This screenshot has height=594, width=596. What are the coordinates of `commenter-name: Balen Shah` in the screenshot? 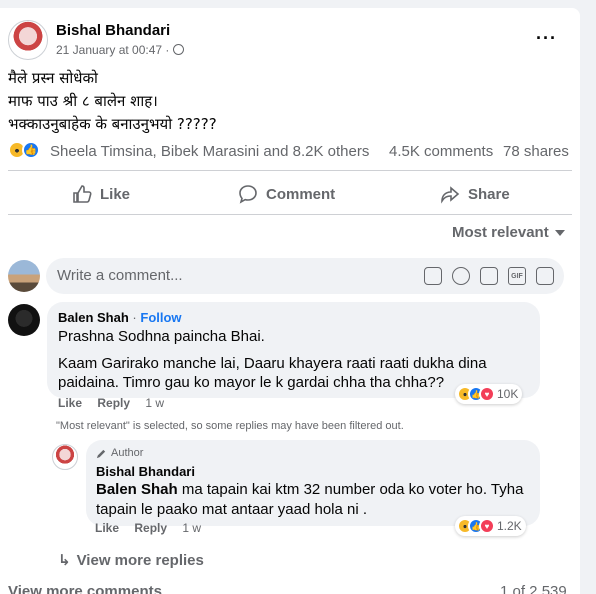 It's located at (93, 317).